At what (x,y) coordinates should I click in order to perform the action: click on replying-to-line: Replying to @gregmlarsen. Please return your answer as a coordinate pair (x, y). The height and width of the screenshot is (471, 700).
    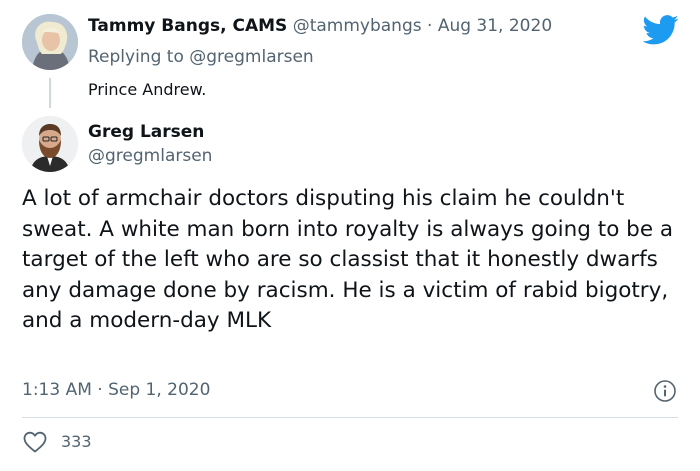
    Looking at the image, I should click on (201, 57).